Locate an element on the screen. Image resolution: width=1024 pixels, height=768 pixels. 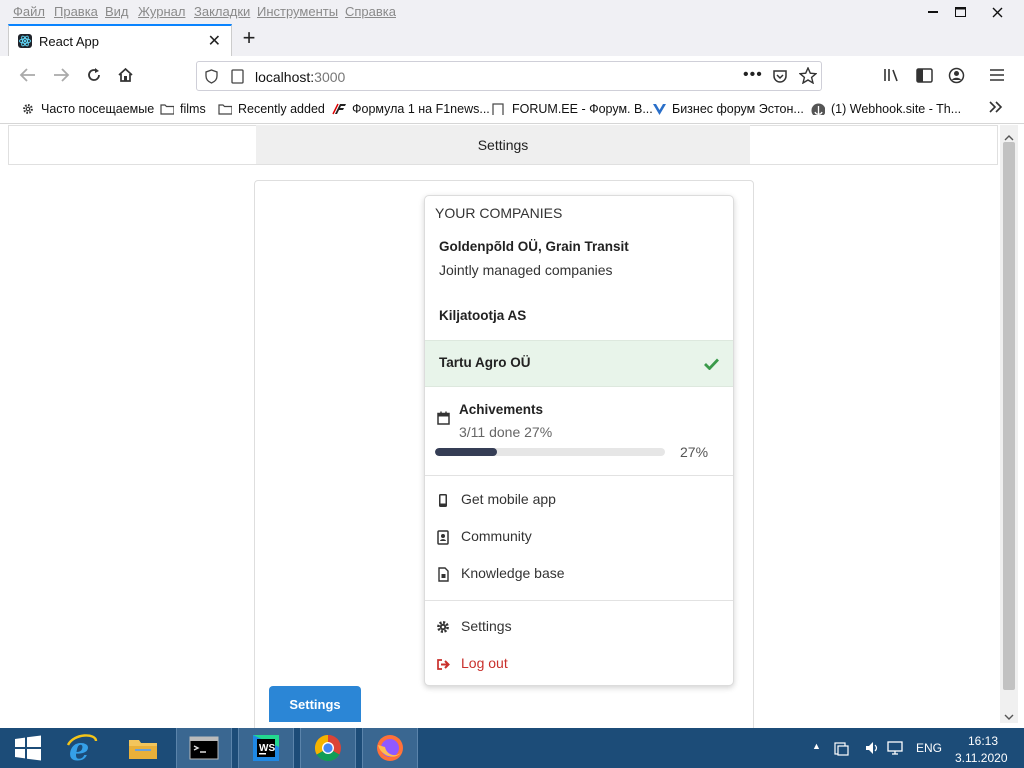
library-icon is located at coordinates (892, 75).